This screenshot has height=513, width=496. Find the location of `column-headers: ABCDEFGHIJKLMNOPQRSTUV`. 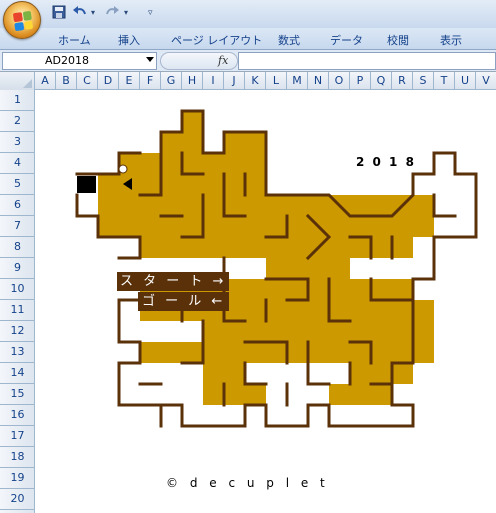

column-headers: ABCDEFGHIJKLMNOPQRSTUV is located at coordinates (248, 81).